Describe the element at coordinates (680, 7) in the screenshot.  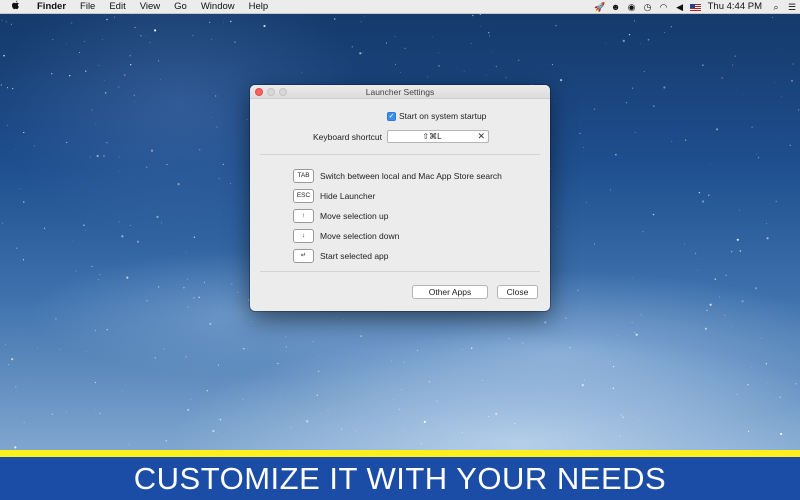
I see `volume-icon: ◀` at that location.